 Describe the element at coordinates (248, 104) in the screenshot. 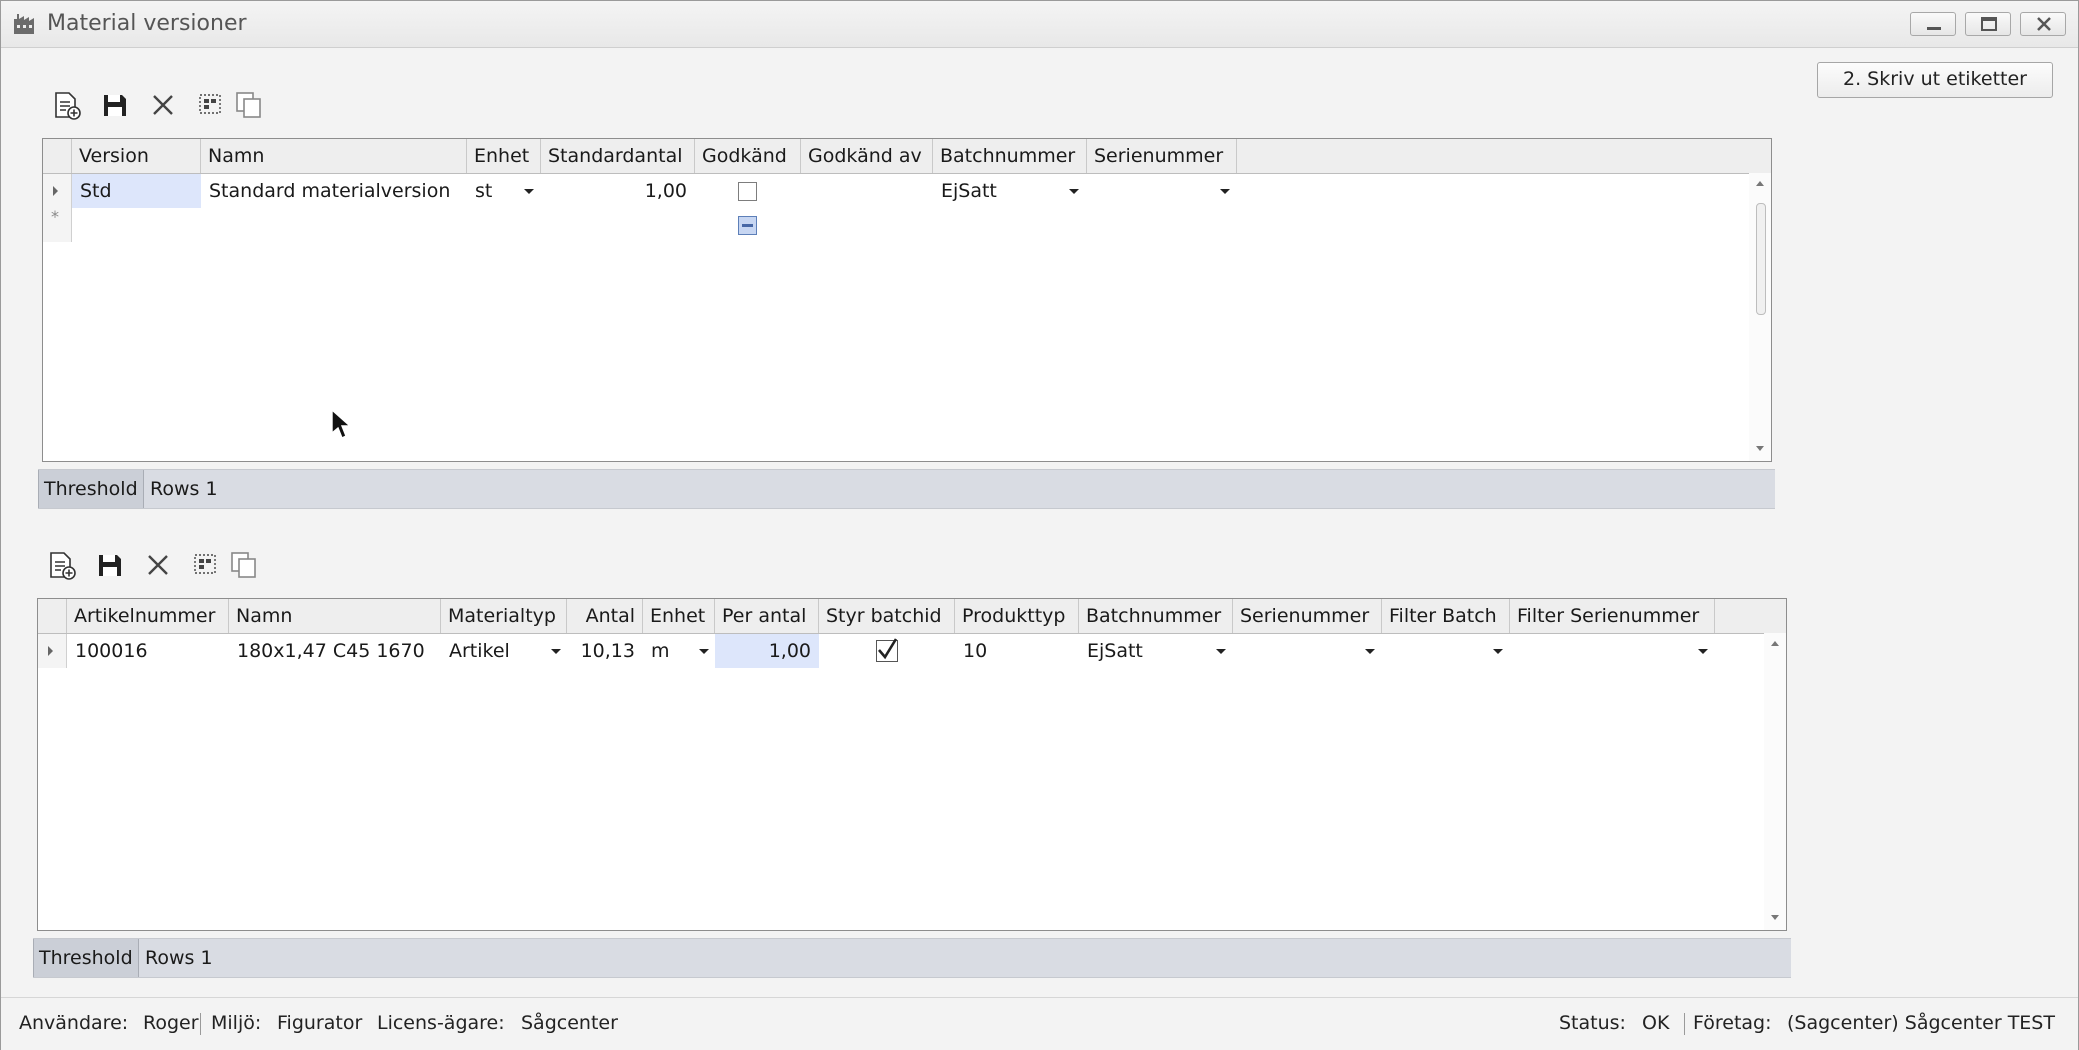

I see `copy-version-button` at that location.